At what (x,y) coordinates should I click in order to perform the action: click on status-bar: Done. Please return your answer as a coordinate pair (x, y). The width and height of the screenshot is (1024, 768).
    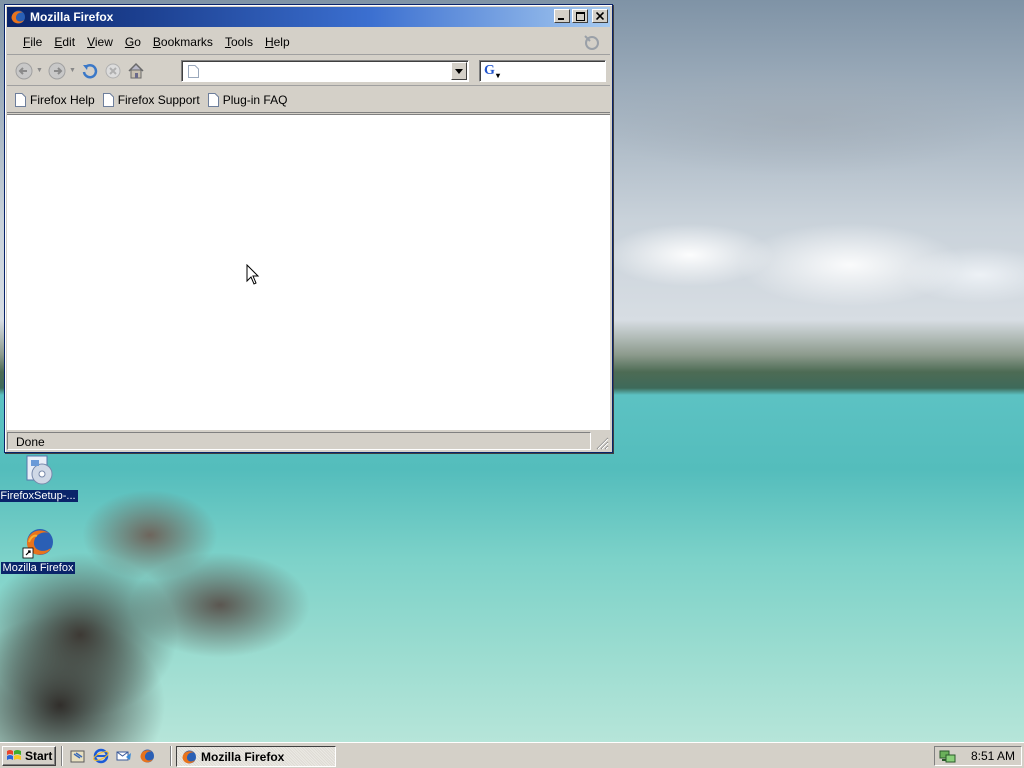
    Looking at the image, I should click on (308, 441).